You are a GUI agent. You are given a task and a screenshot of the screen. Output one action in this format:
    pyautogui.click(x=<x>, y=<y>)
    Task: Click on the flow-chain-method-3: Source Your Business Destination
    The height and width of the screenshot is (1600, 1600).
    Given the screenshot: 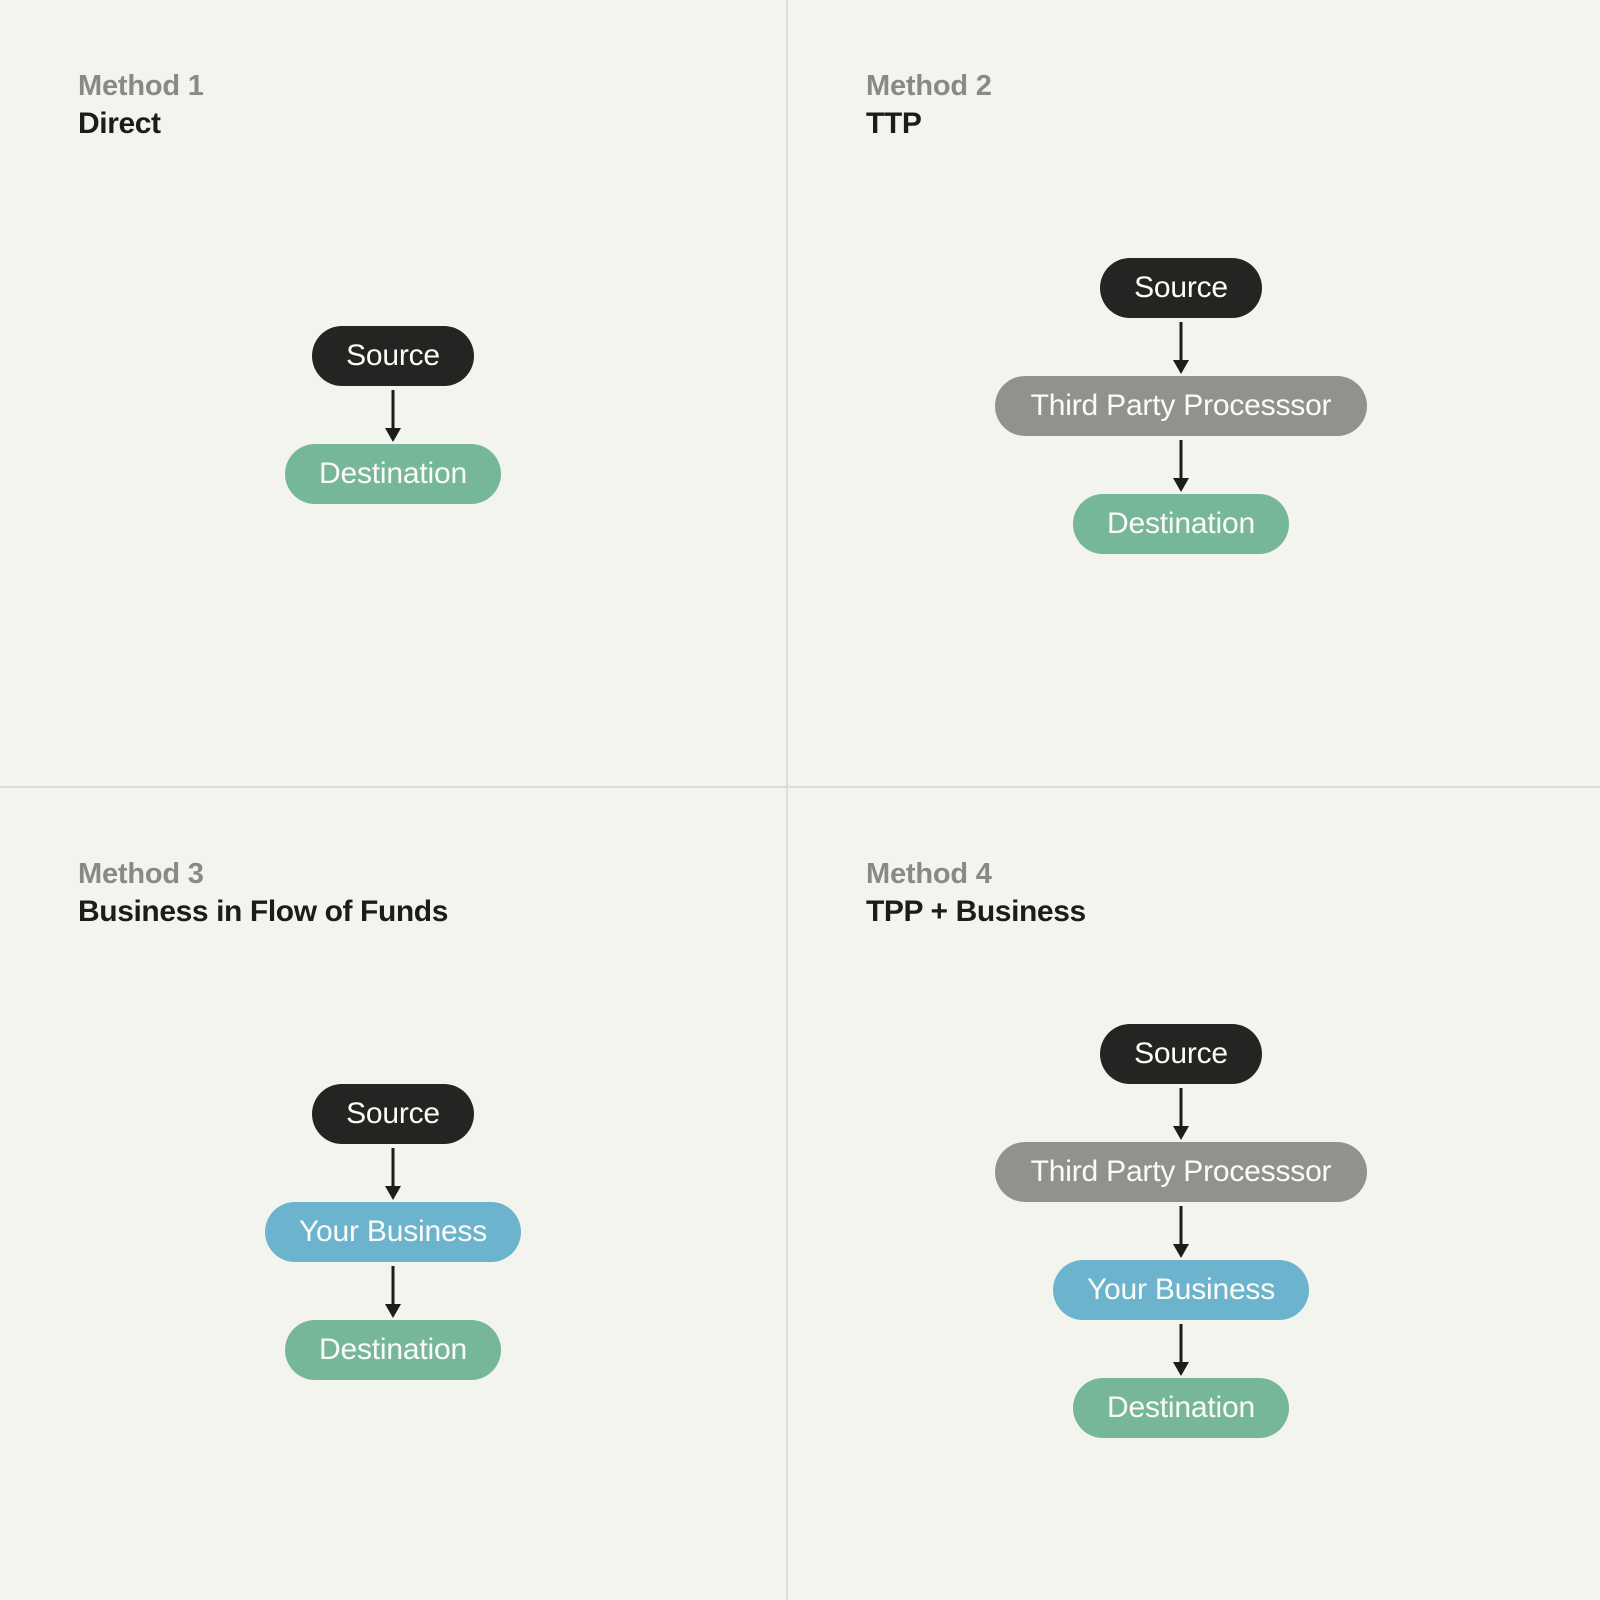 What is the action you would take?
    pyautogui.click(x=393, y=1232)
    